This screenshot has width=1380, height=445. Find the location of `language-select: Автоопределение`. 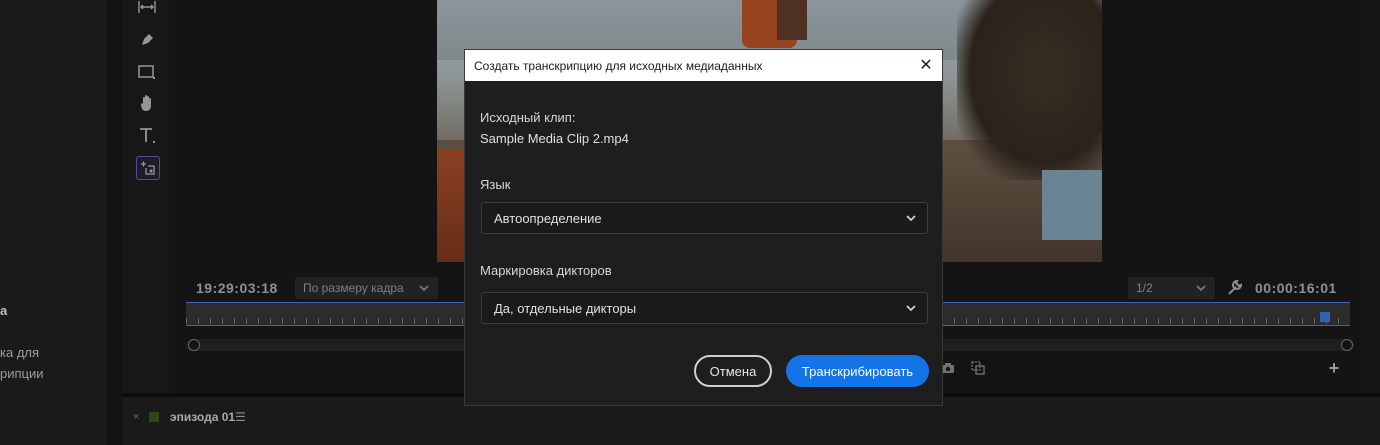

language-select: Автоопределение is located at coordinates (704, 218).